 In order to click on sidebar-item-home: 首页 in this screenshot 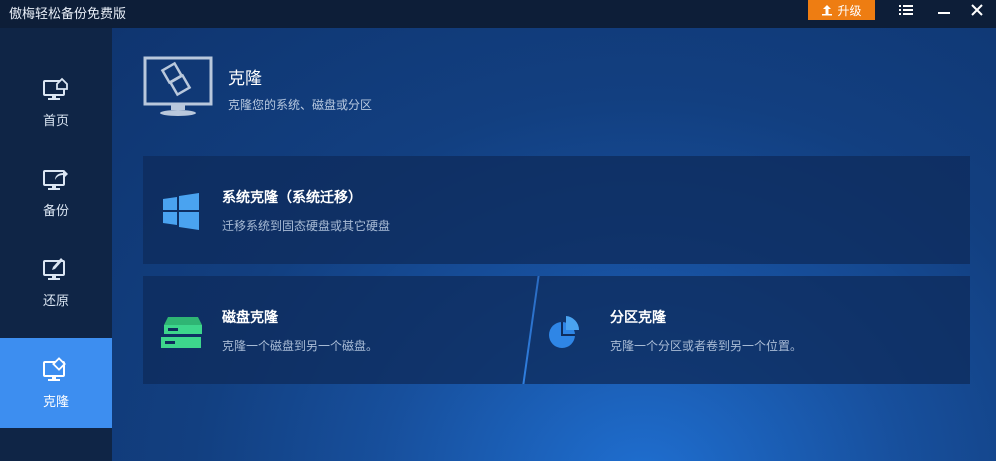, I will do `click(56, 102)`.